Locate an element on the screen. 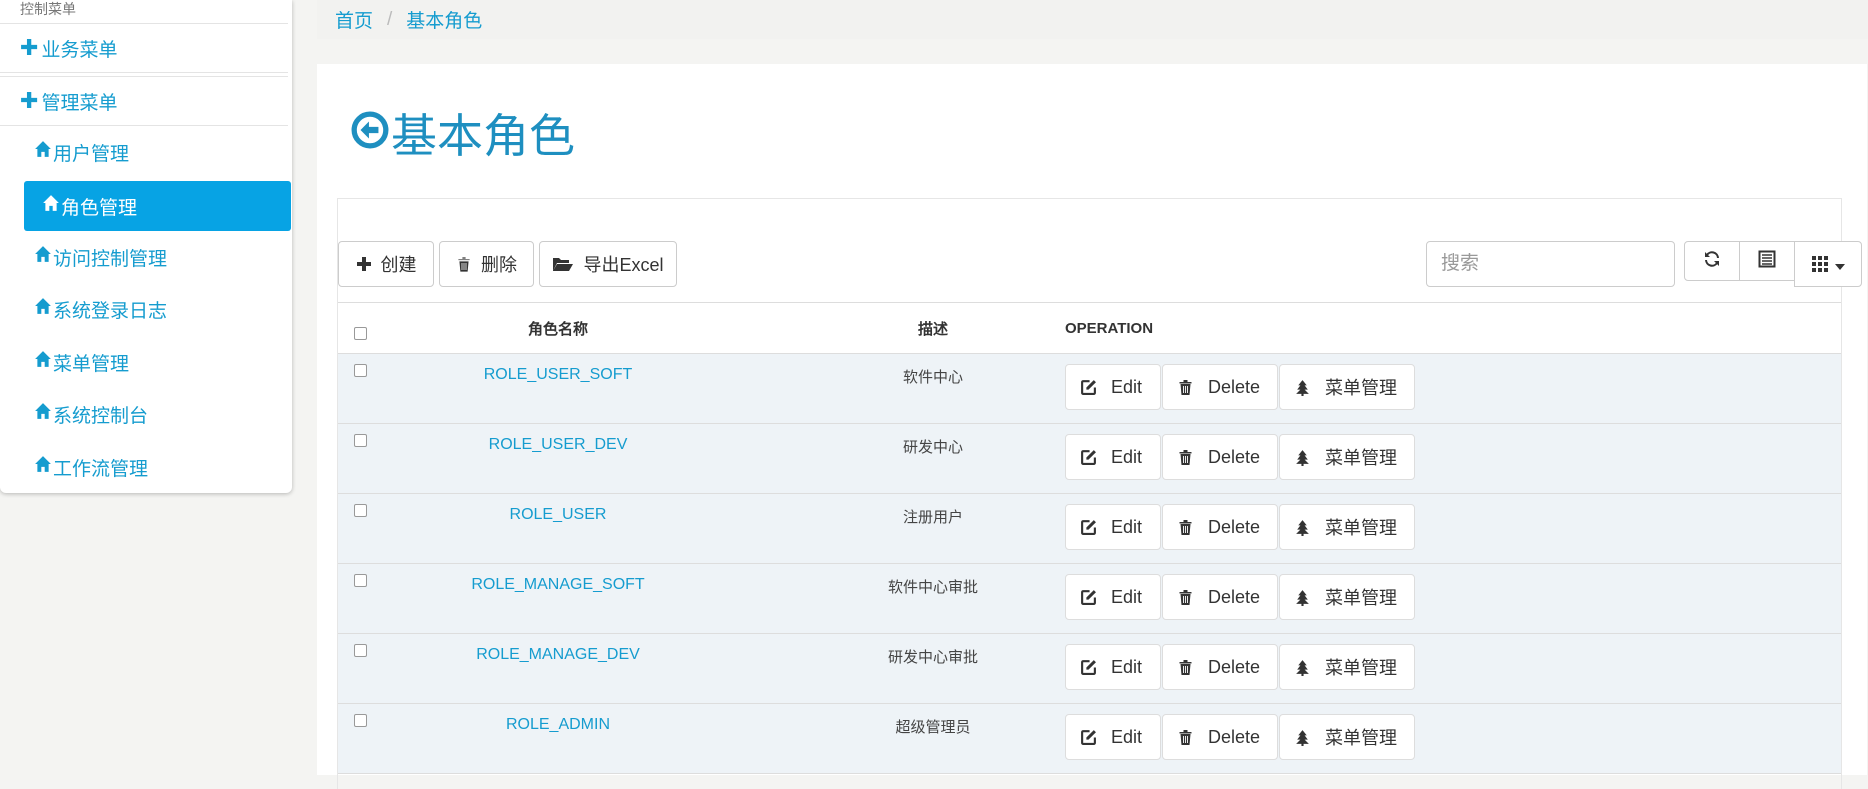  back-circle-icon is located at coordinates (371, 133).